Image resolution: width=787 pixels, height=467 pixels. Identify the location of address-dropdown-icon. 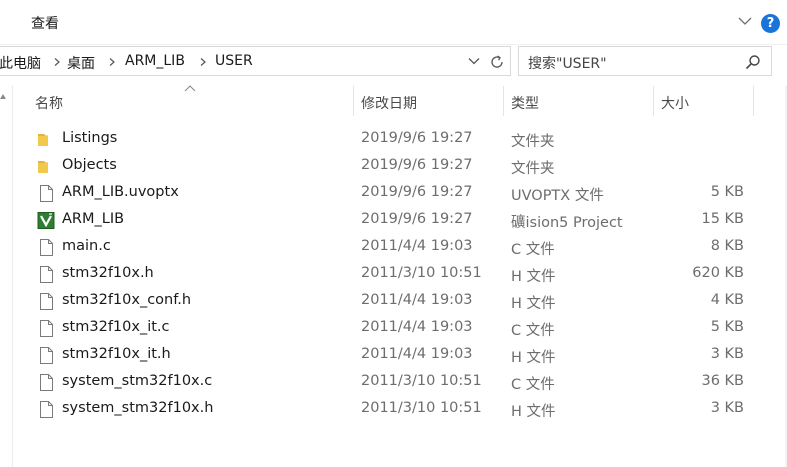
(474, 61).